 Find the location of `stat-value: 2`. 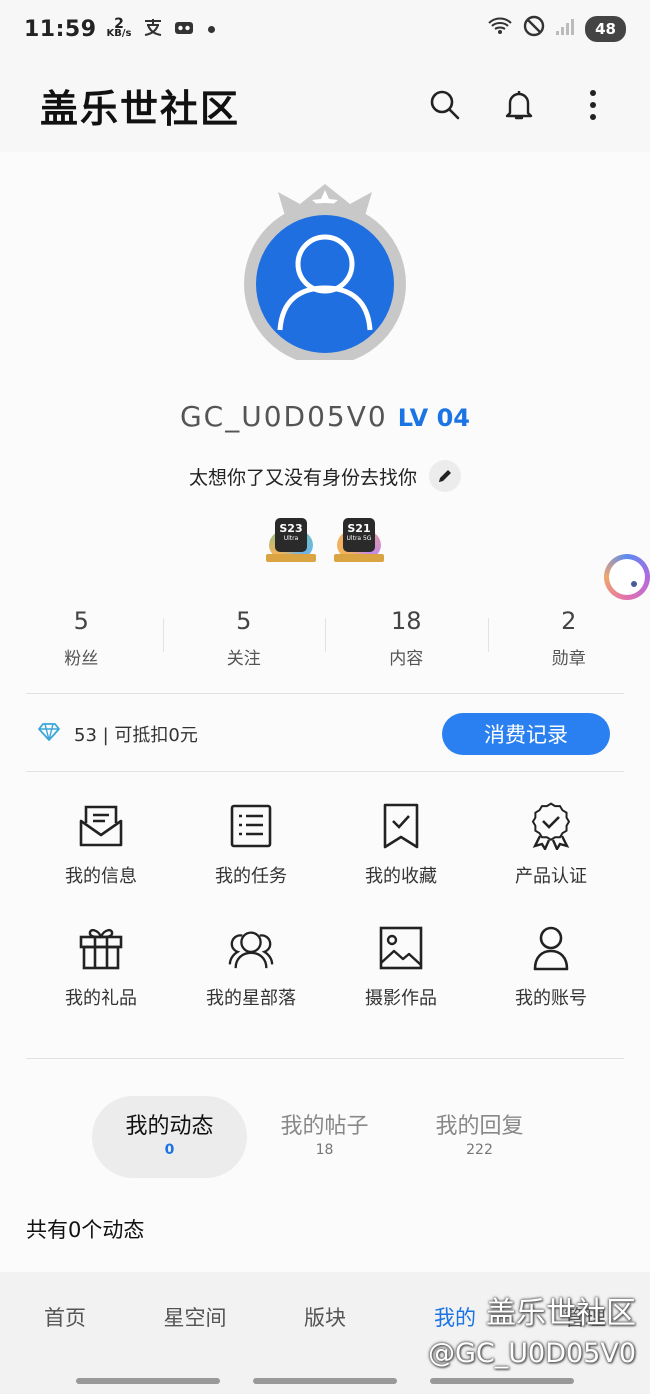

stat-value: 2 is located at coordinates (569, 621).